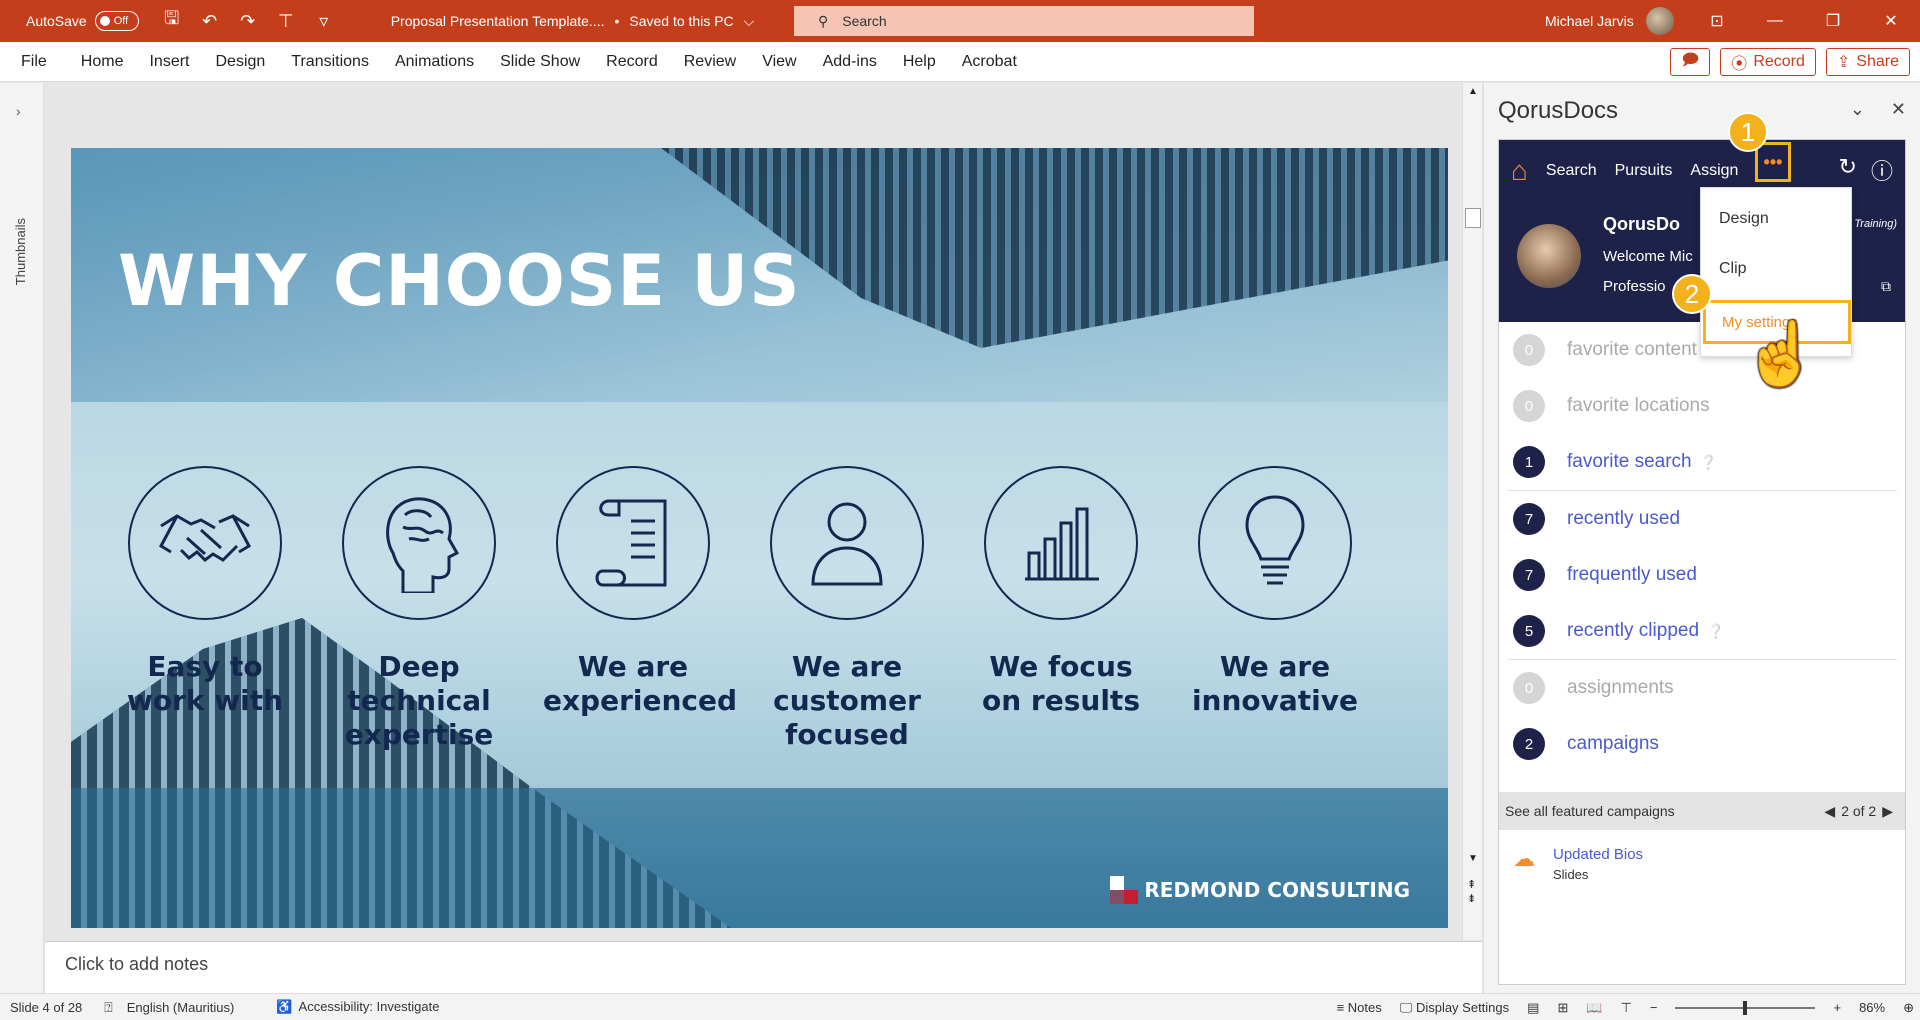  I want to click on user-account: Michael Jarvis, so click(1609, 21).